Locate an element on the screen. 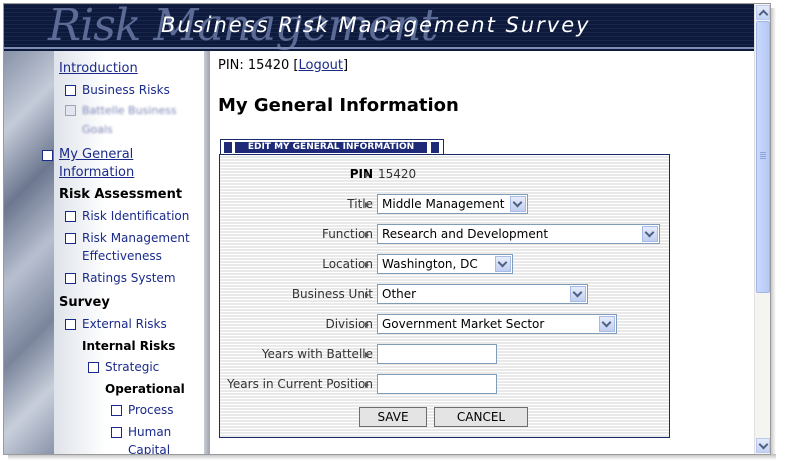 The height and width of the screenshot is (475, 791). header-title: Business Risk Management Survey is located at coordinates (376, 25).